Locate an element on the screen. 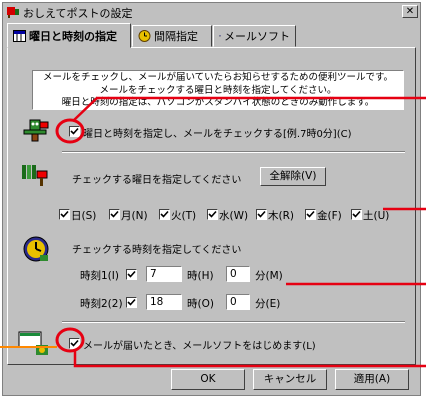  time2-hour-input: 18 is located at coordinates (164, 302).